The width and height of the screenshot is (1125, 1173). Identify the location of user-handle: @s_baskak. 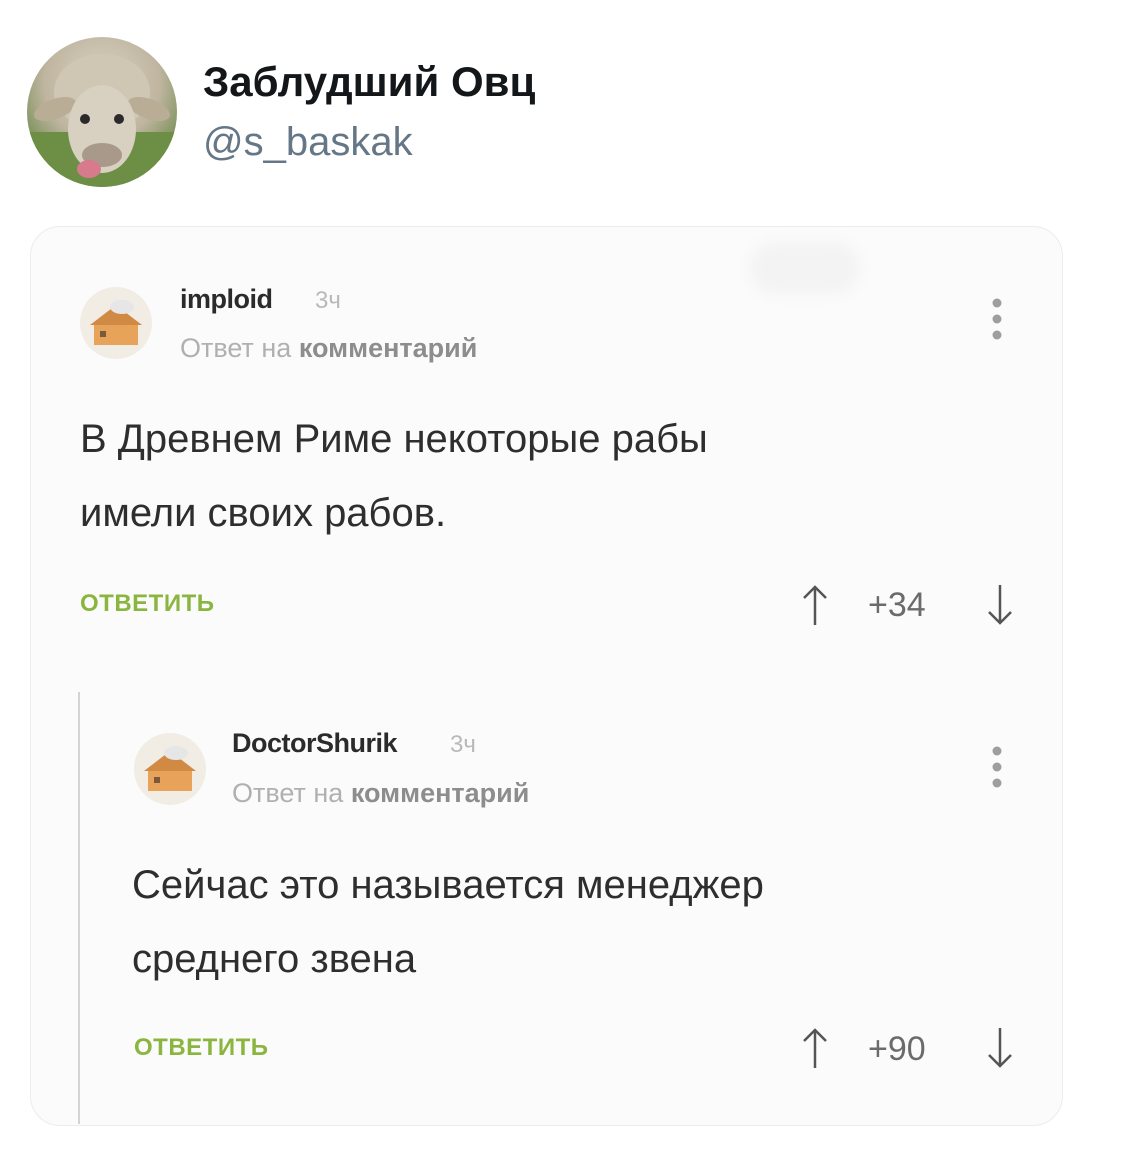
(308, 142).